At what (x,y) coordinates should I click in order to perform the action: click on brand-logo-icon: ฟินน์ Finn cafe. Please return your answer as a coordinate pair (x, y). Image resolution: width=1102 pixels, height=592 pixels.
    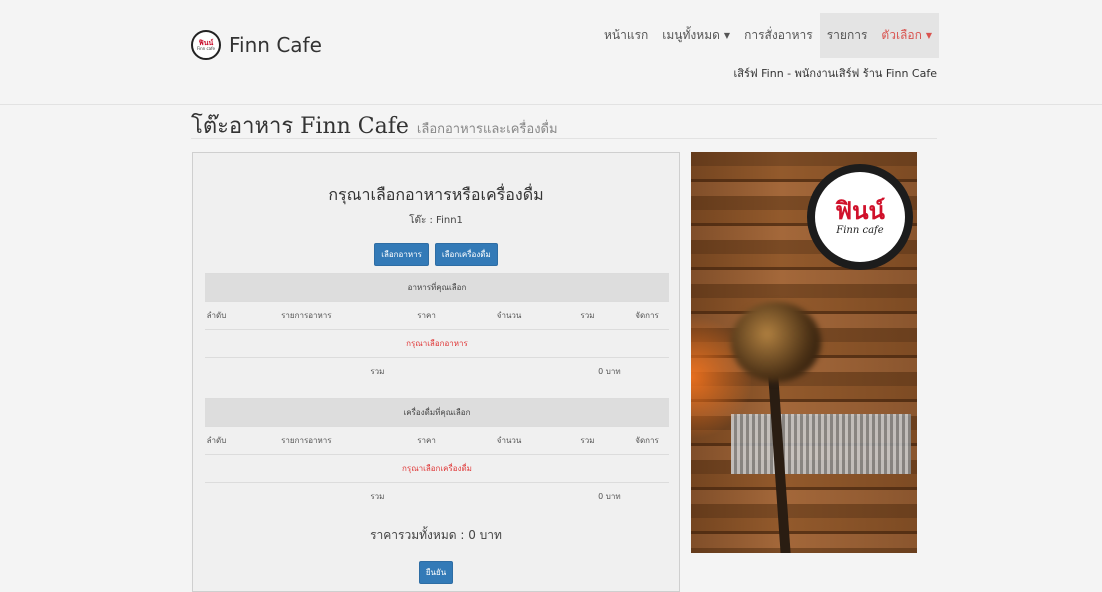
    Looking at the image, I should click on (206, 45).